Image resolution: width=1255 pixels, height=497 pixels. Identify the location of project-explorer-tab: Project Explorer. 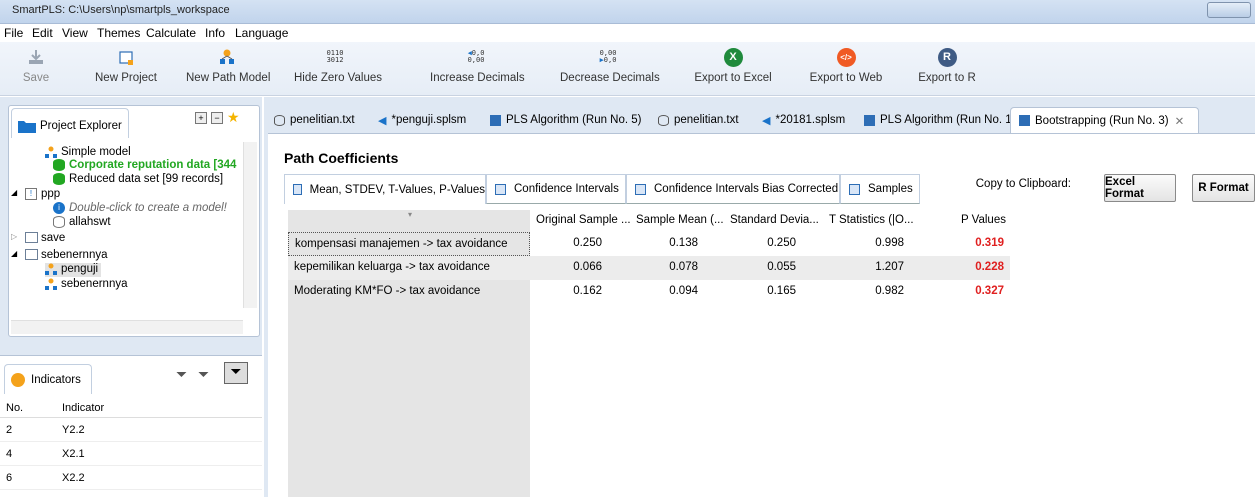
(70, 123).